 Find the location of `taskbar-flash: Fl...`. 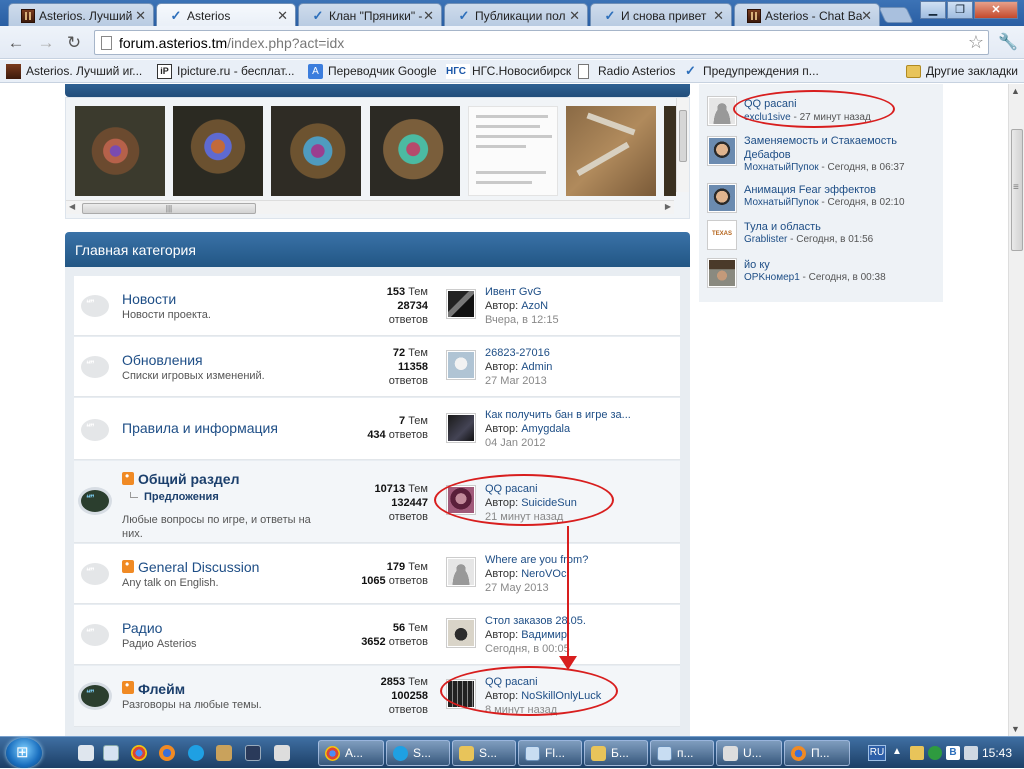

taskbar-flash: Fl... is located at coordinates (550, 753).